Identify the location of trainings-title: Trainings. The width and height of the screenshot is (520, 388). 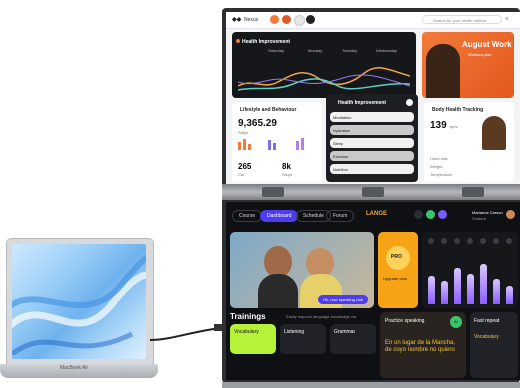
(248, 316).